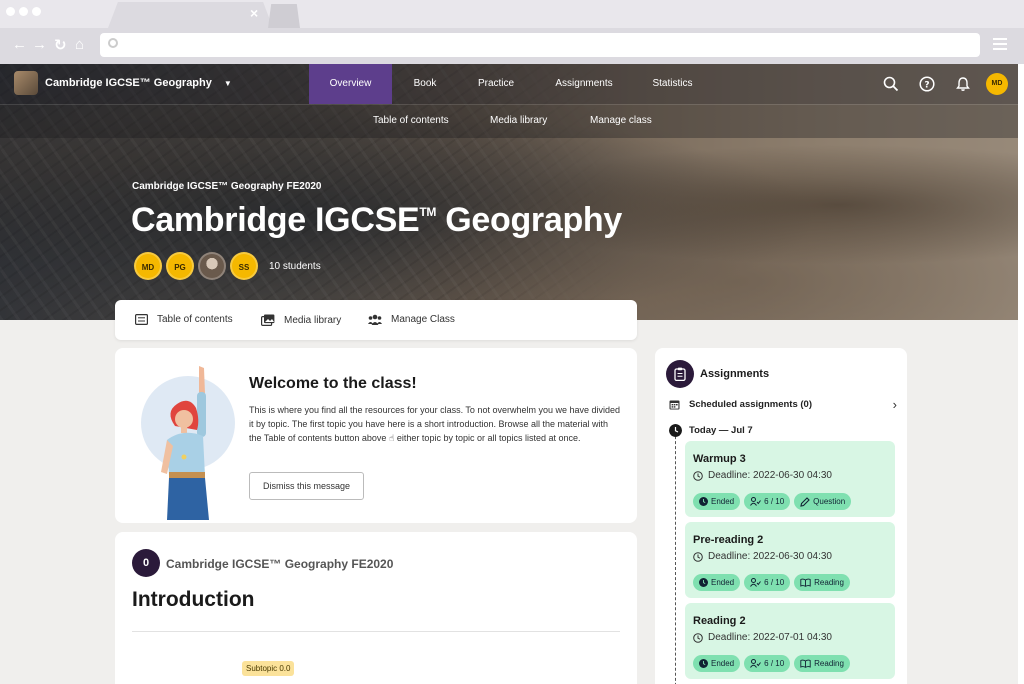  What do you see at coordinates (60, 45) in the screenshot?
I see `reload-icon: ↻` at bounding box center [60, 45].